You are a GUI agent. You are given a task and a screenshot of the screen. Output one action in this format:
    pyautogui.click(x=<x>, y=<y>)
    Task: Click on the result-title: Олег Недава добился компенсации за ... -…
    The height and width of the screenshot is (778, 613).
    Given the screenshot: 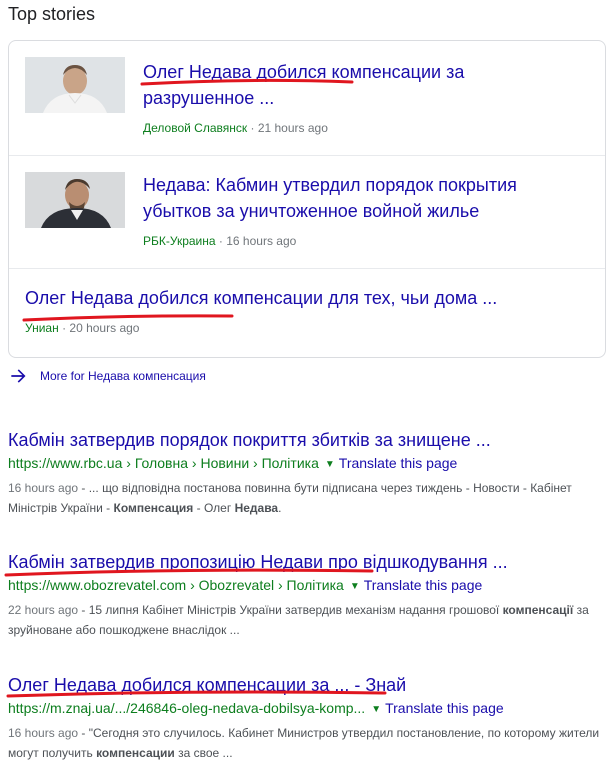 What is the action you would take?
    pyautogui.click(x=308, y=685)
    